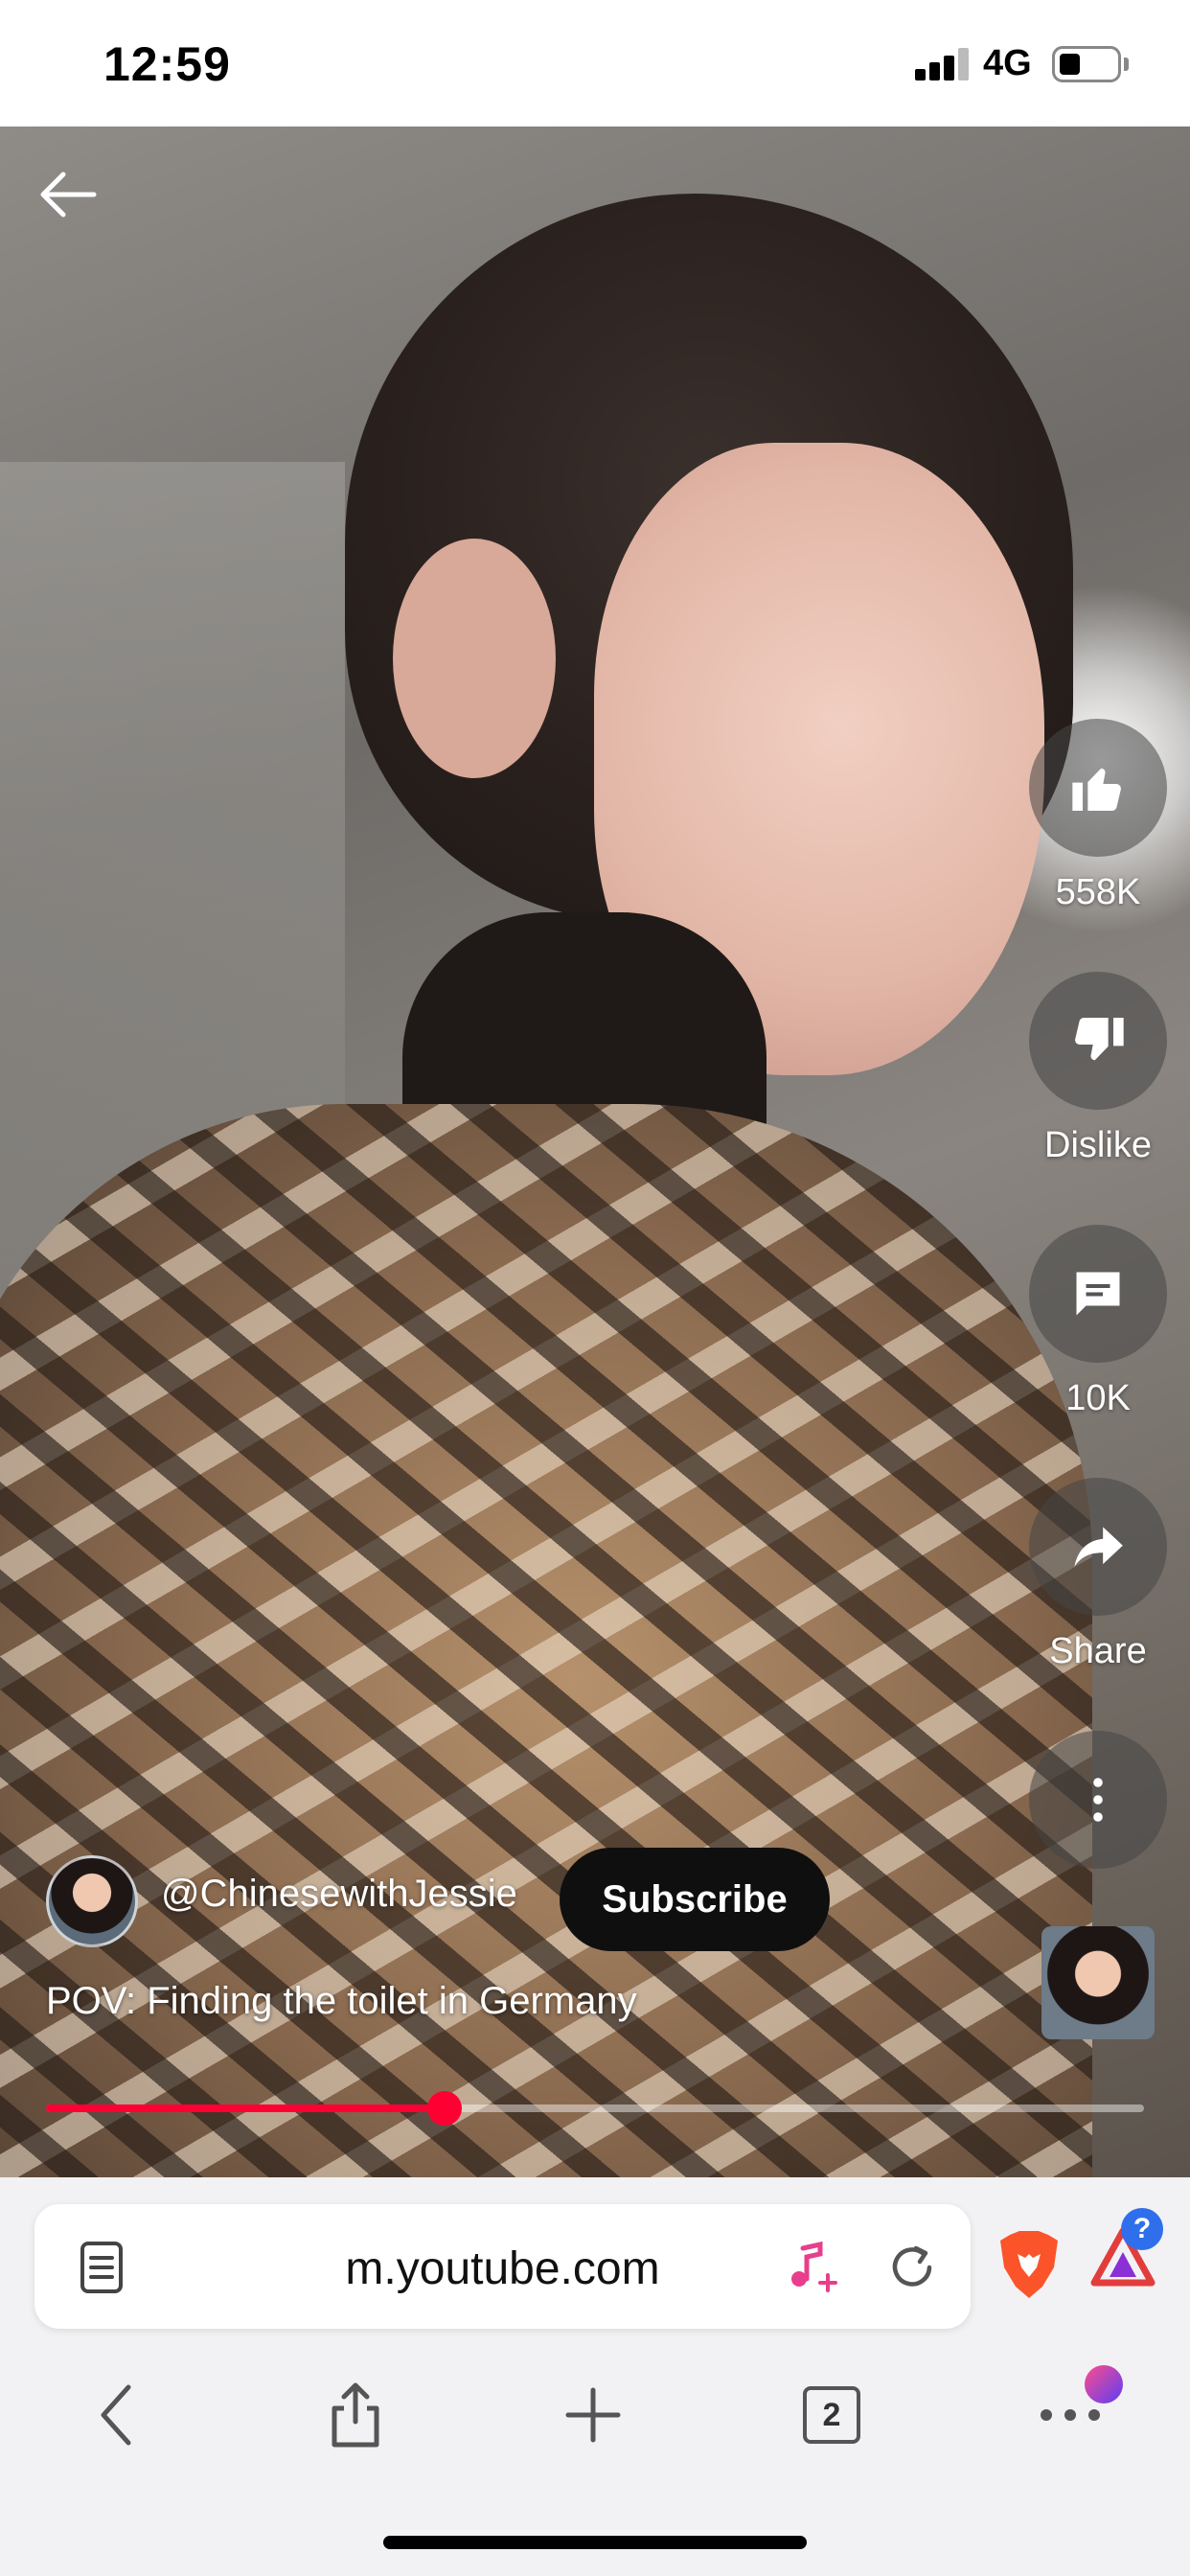 This screenshot has height=2576, width=1190. I want to click on battery-icon, so click(1087, 64).